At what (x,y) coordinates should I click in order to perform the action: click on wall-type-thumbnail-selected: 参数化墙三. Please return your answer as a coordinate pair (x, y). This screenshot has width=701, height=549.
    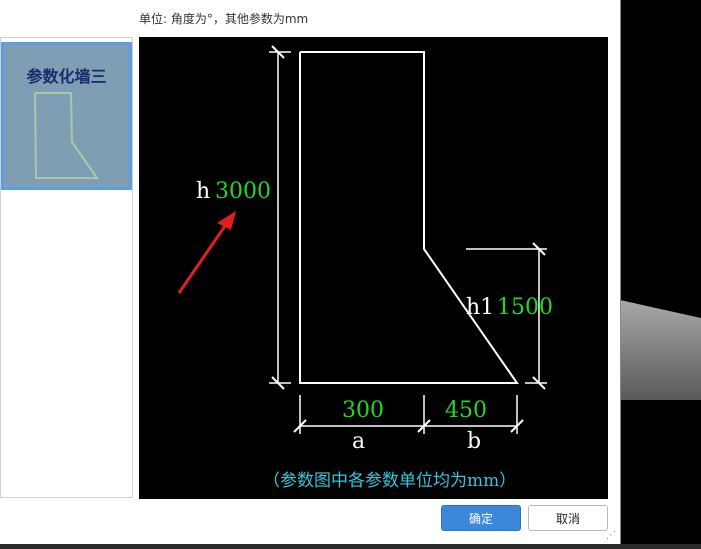
    Looking at the image, I should click on (66, 116).